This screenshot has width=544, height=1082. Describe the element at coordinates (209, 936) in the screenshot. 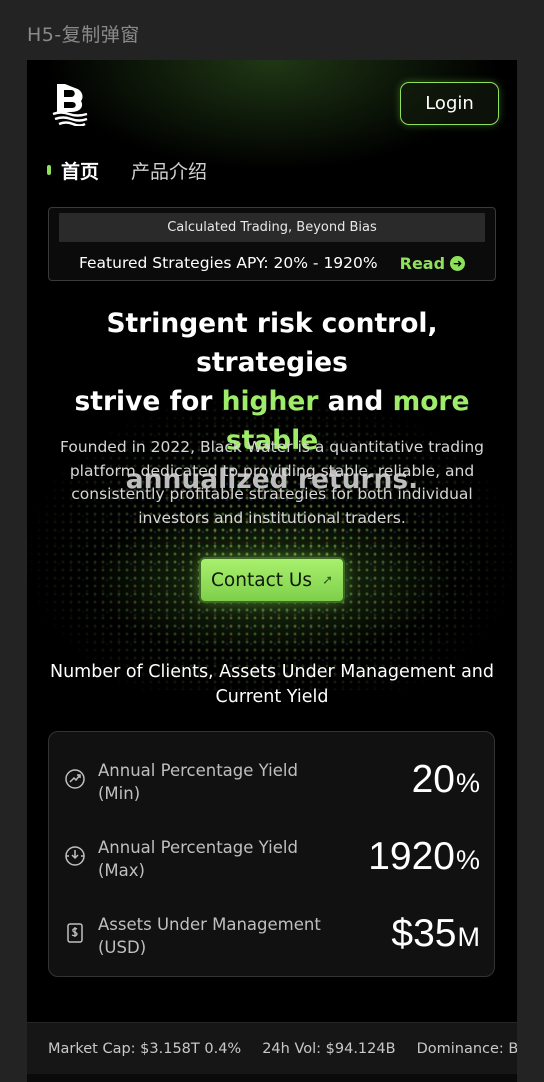

I see `stat-label: Assets Under Management (USD)` at that location.